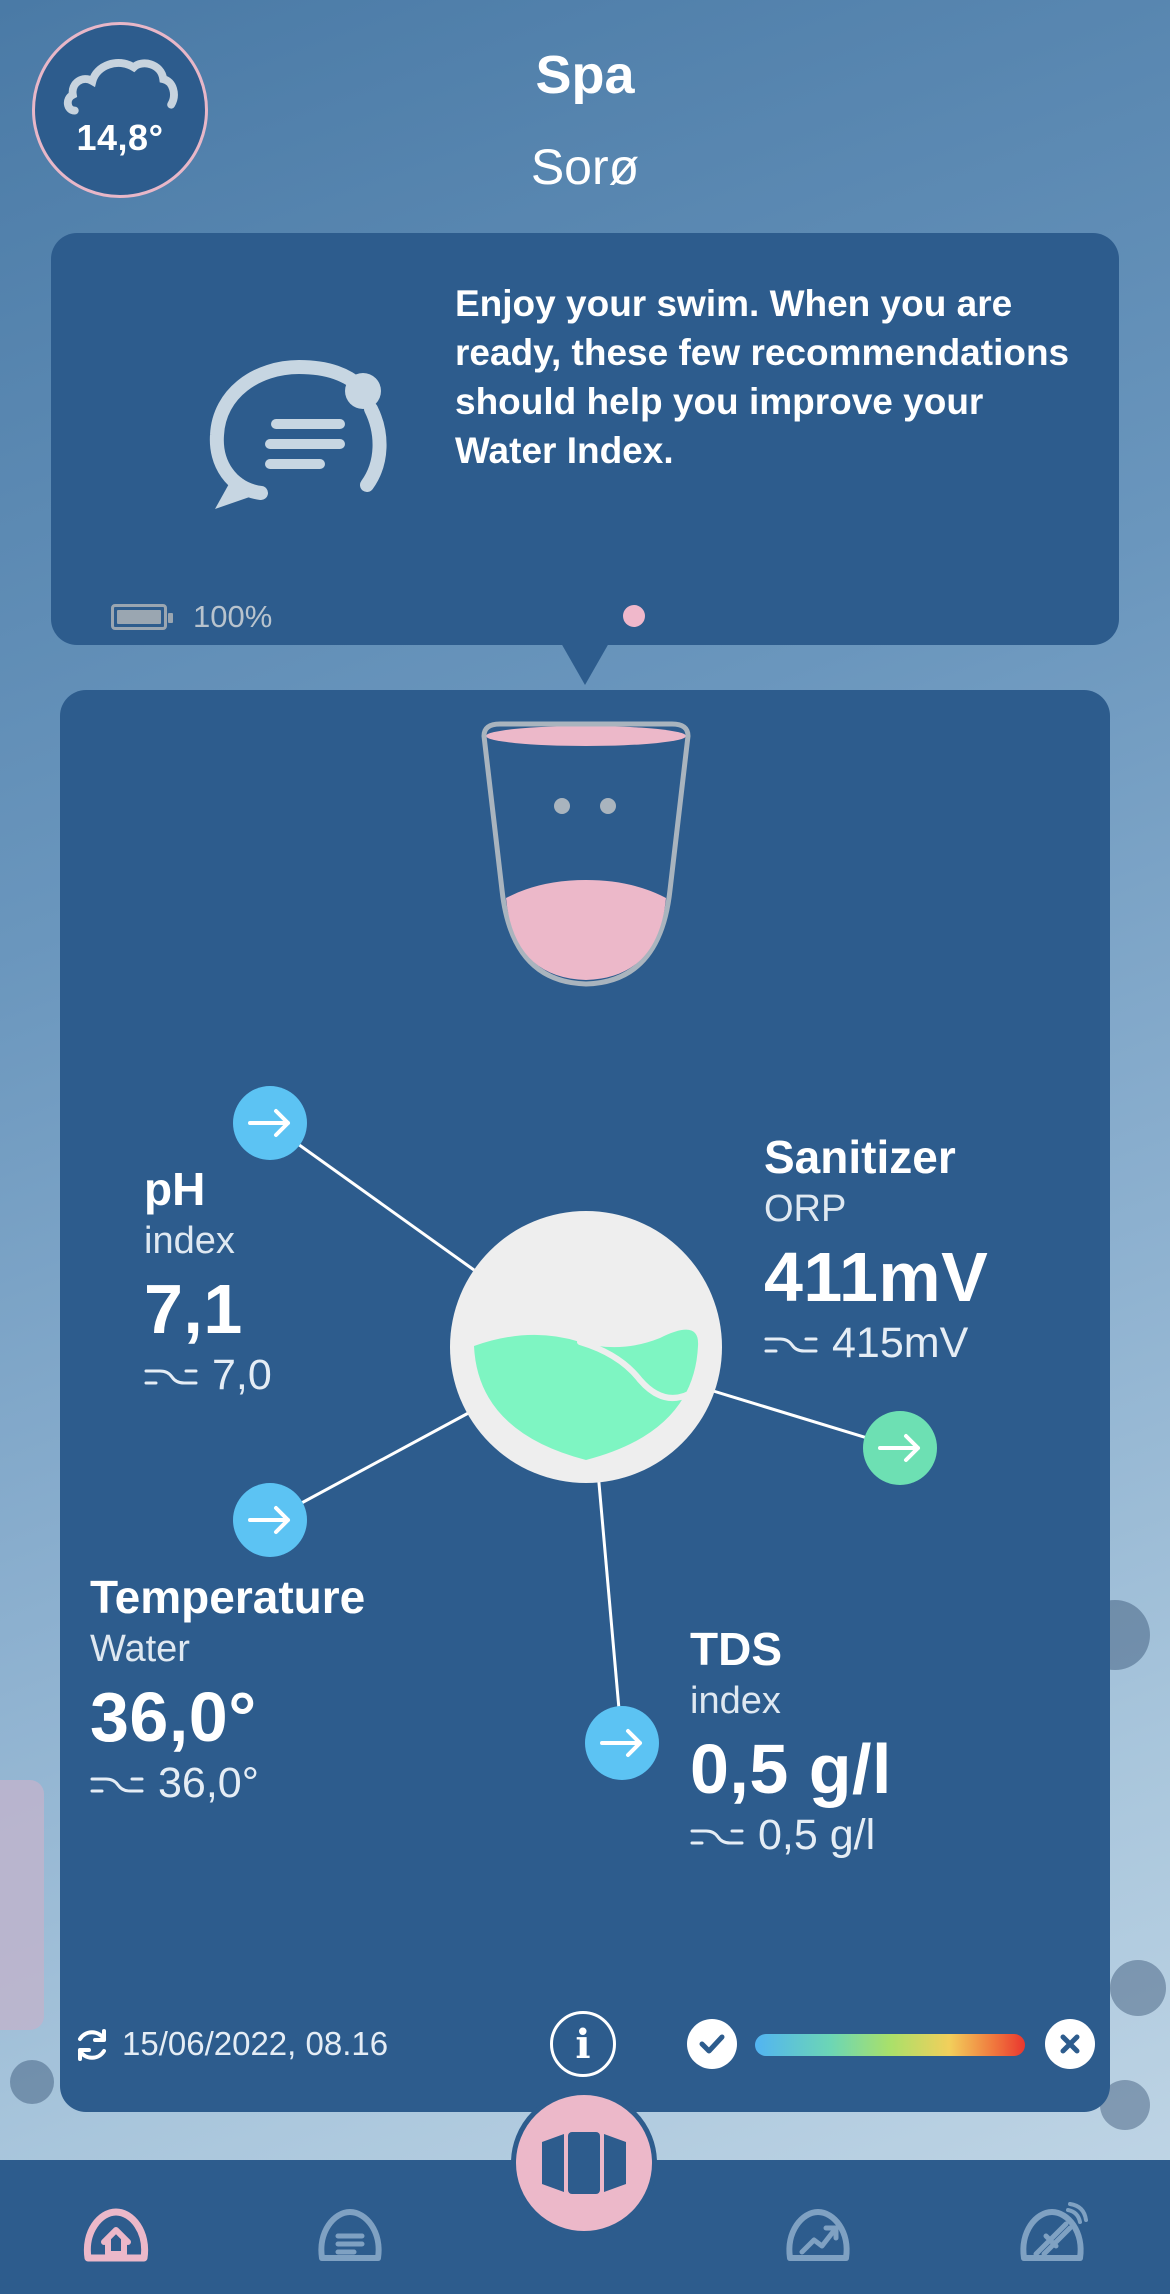 This screenshot has width=1170, height=2294. Describe the element at coordinates (175, 1189) in the screenshot. I see `ph-title: pH` at that location.